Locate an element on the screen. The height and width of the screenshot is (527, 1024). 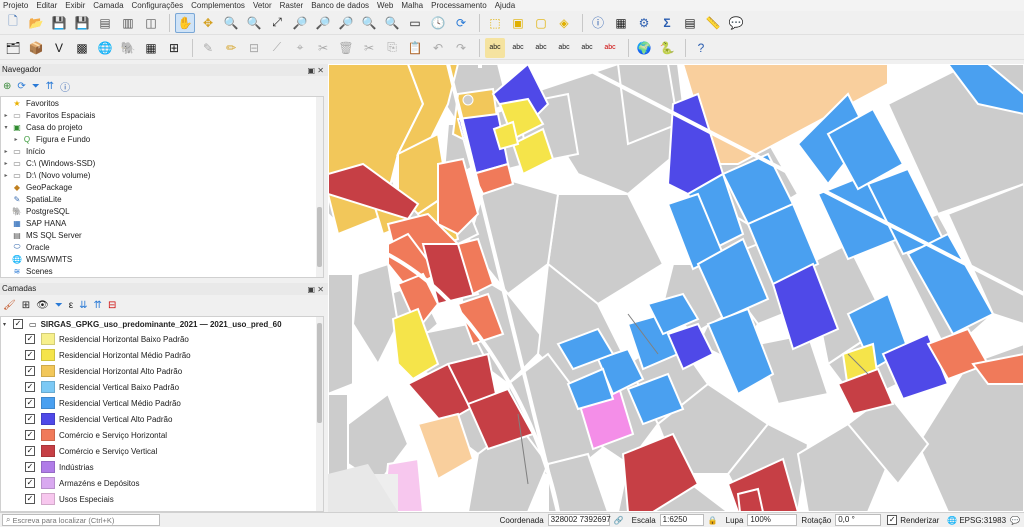
zoom-next-icon: 🔍 is located at coordinates (392, 23).